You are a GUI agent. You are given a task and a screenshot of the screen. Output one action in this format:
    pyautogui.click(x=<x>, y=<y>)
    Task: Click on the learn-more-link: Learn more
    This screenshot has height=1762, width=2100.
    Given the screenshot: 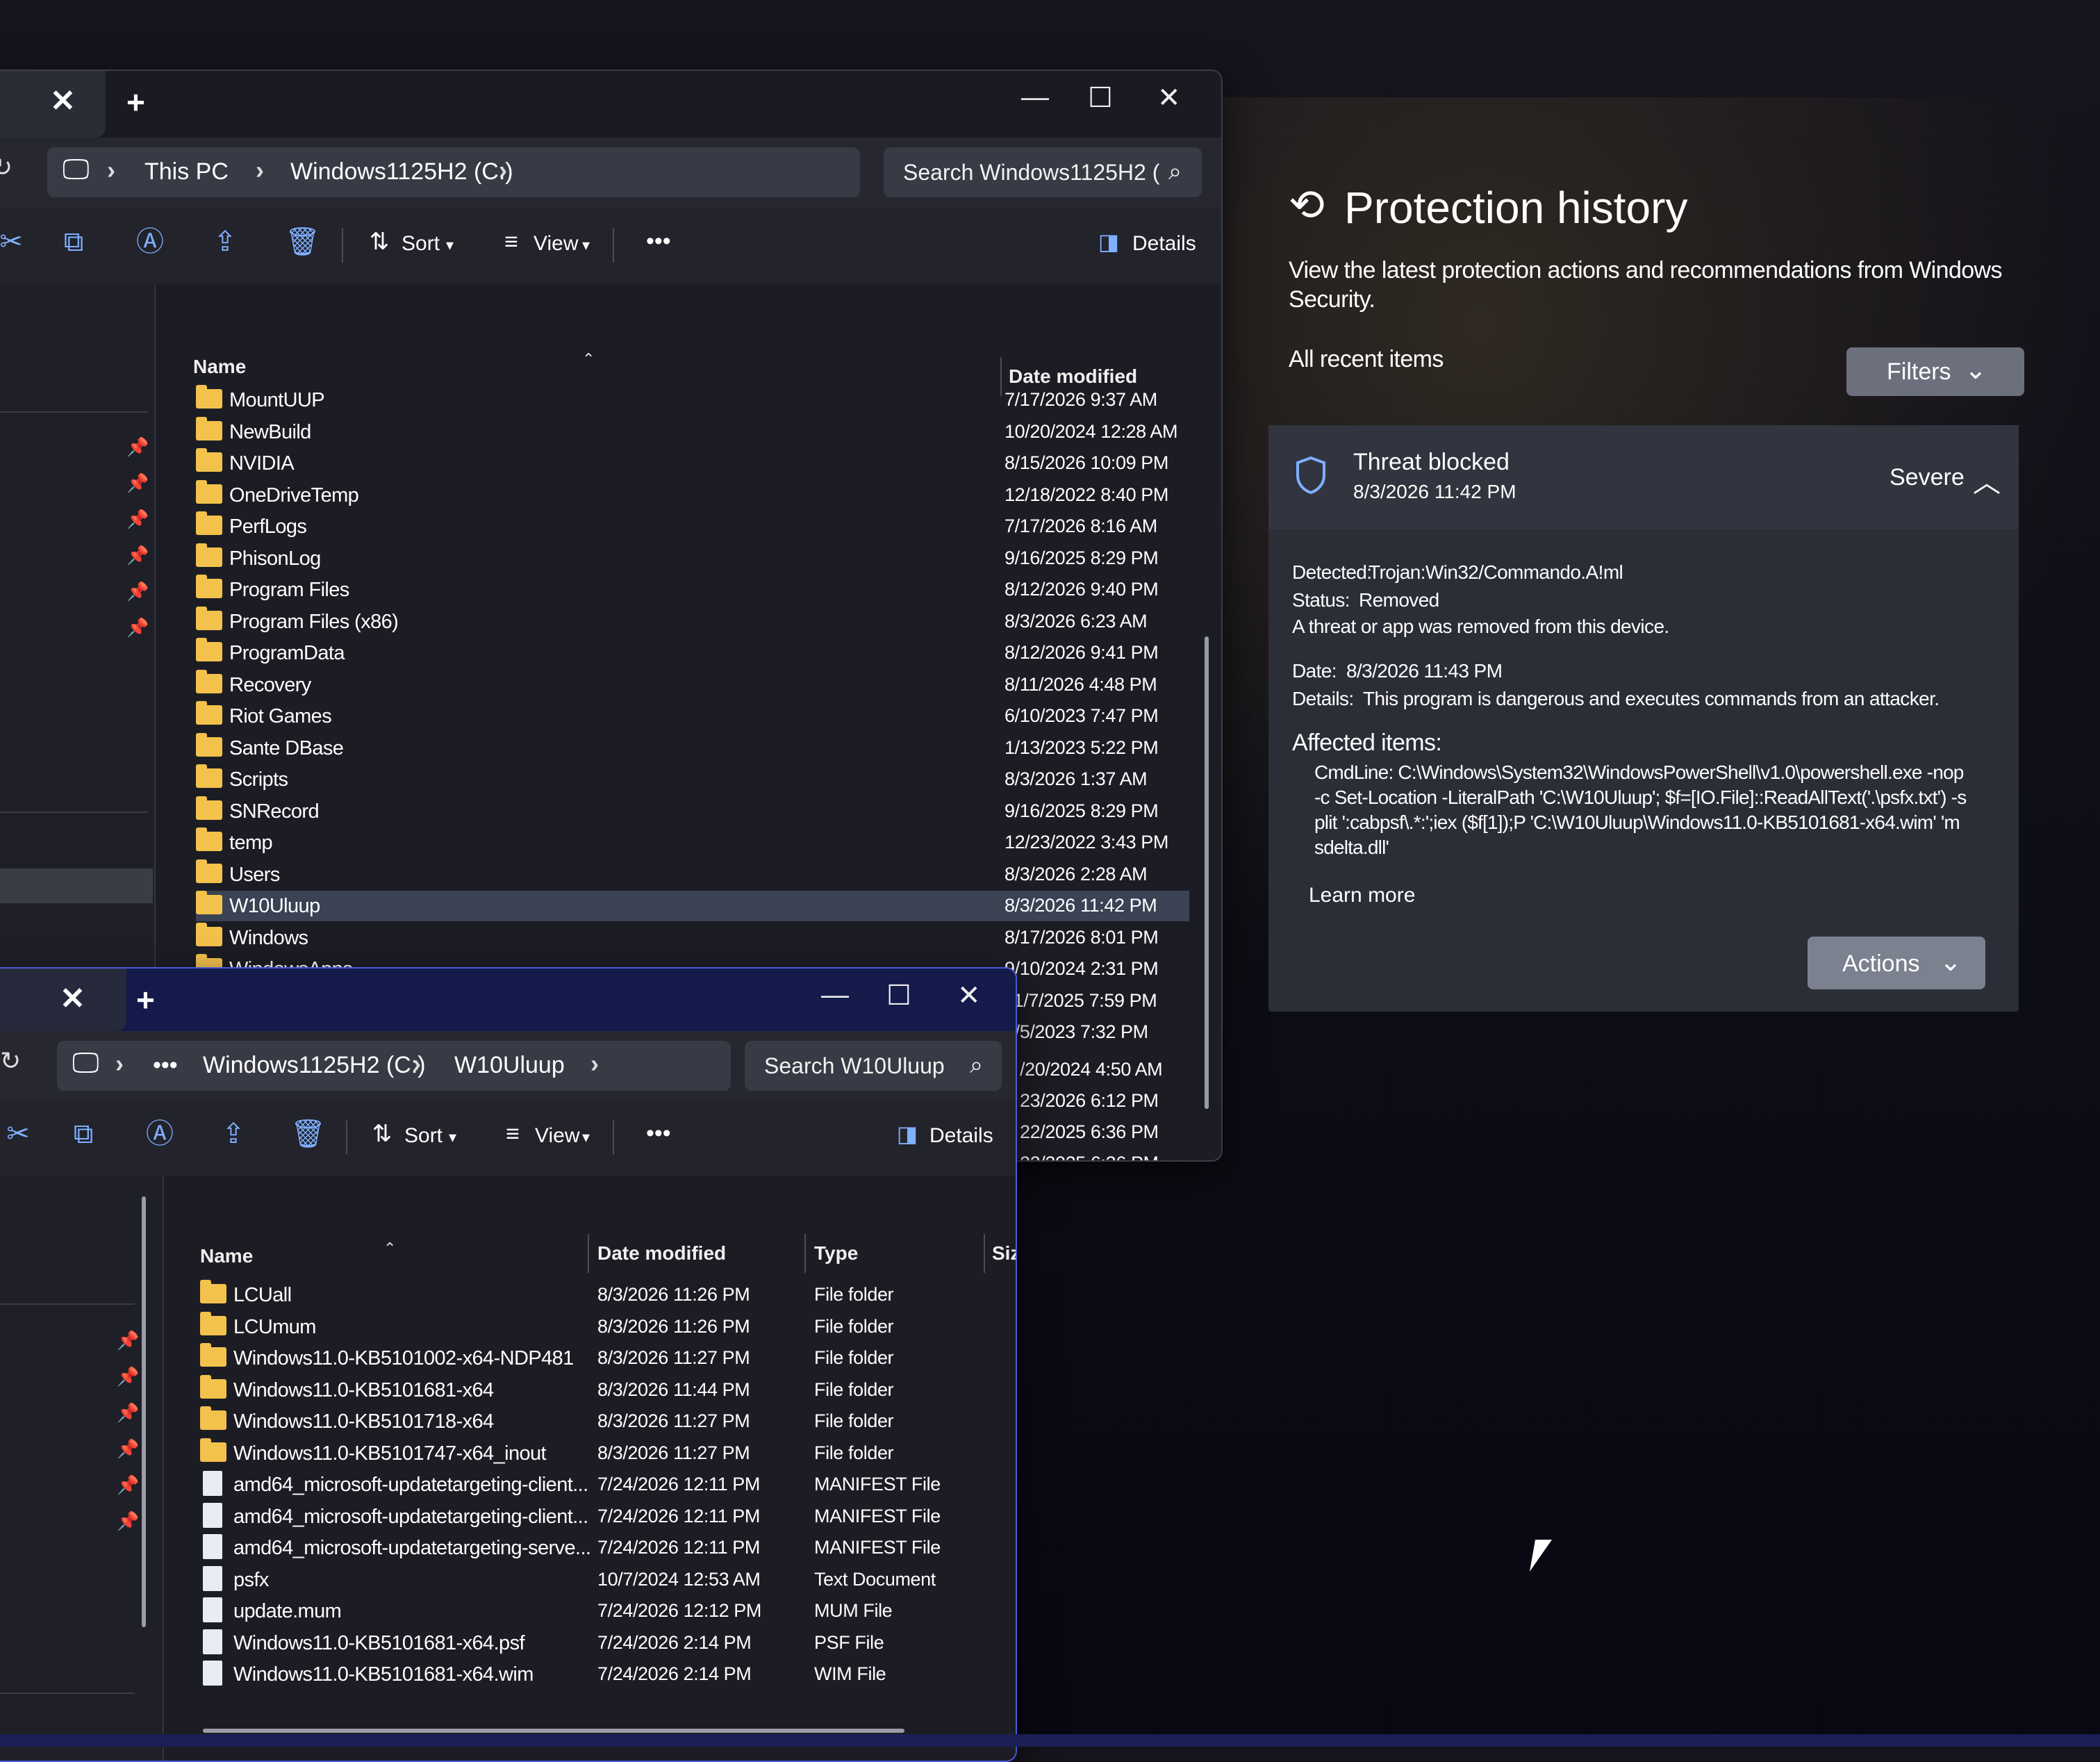 What is the action you would take?
    pyautogui.click(x=1362, y=896)
    